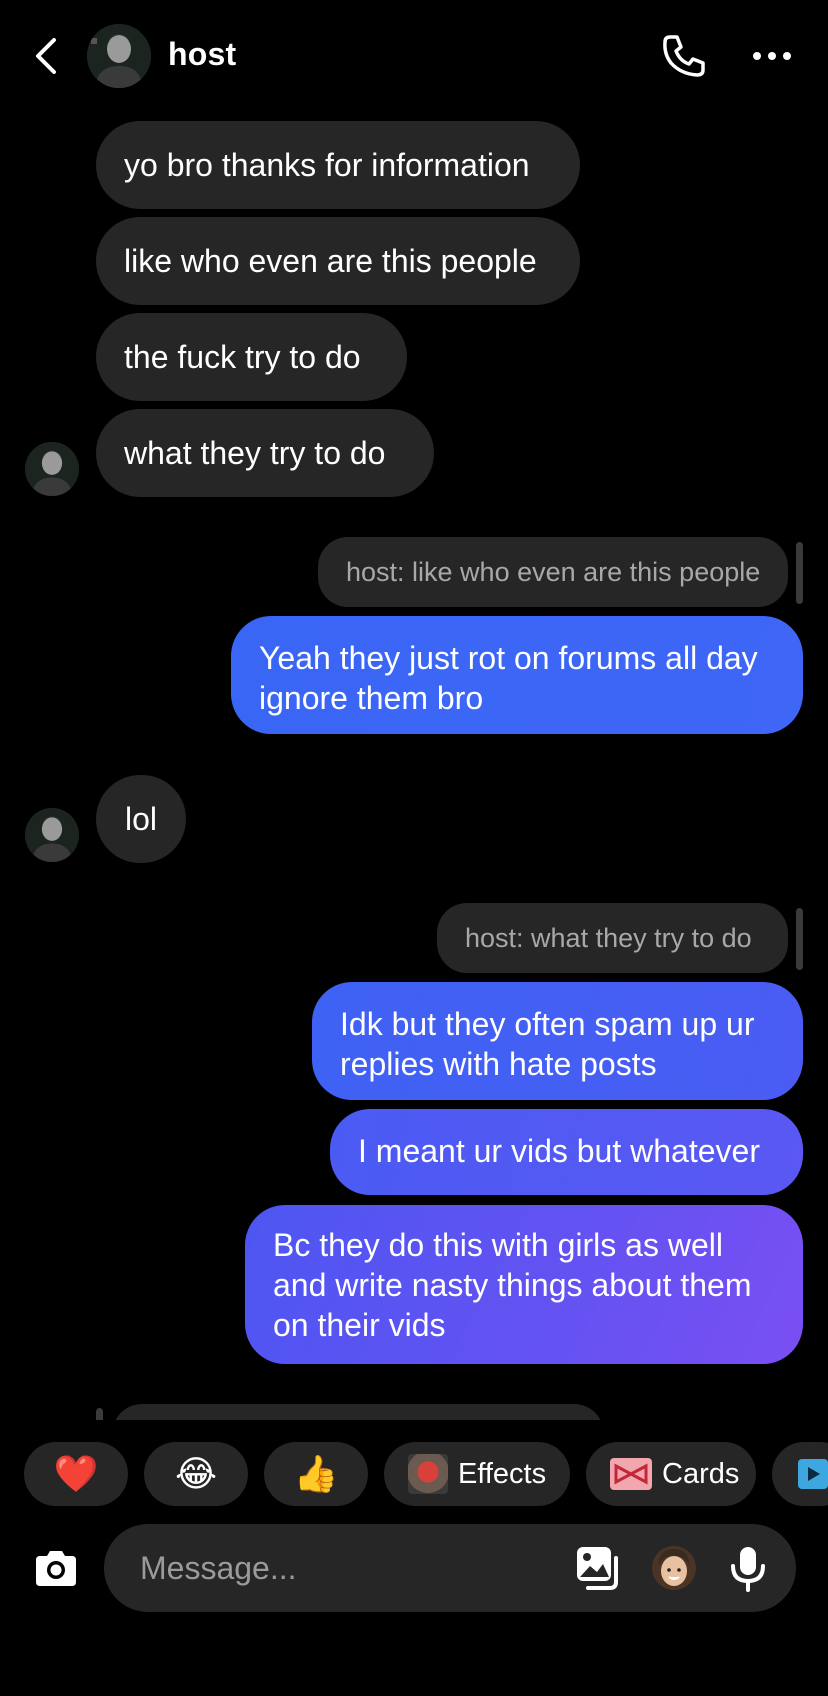  What do you see at coordinates (701, 1473) in the screenshot?
I see `cards-label: Cards` at bounding box center [701, 1473].